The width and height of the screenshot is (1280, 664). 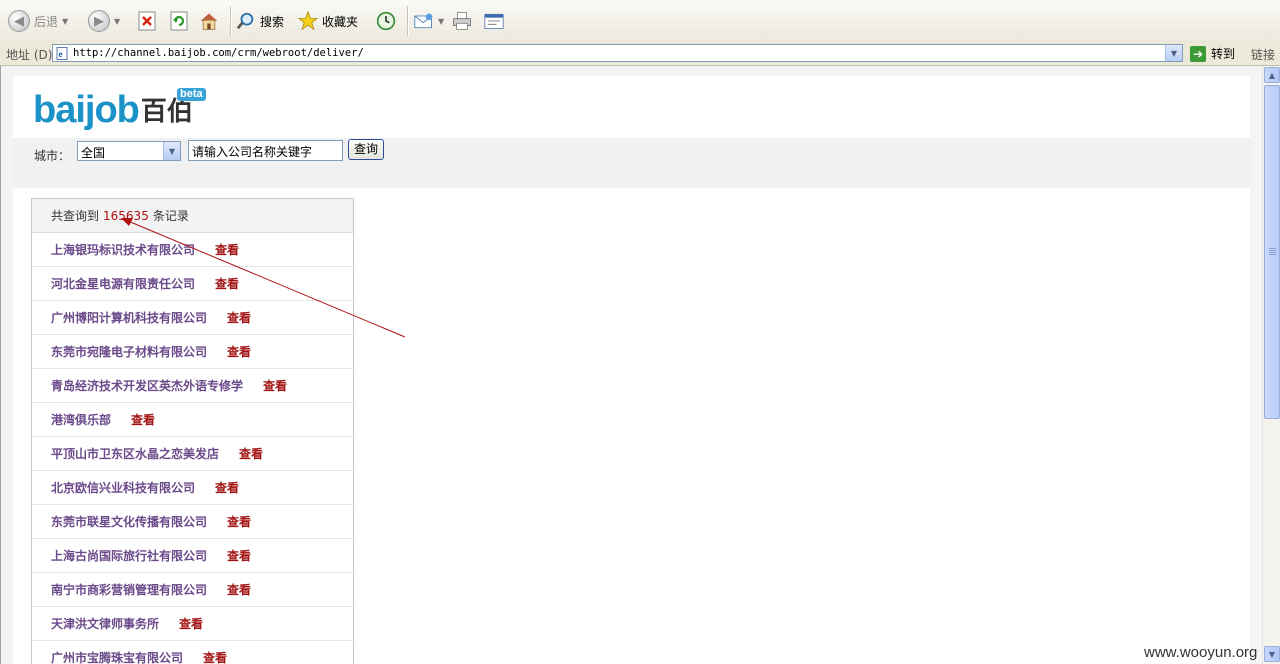 I want to click on mail-button: ▼, so click(x=429, y=21).